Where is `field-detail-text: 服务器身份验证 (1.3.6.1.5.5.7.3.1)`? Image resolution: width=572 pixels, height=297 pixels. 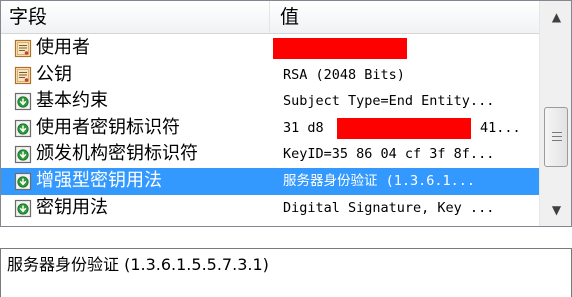
field-detail-text: 服务器身份验证 (1.3.6.1.5.5.7.3.1) is located at coordinates (138, 264).